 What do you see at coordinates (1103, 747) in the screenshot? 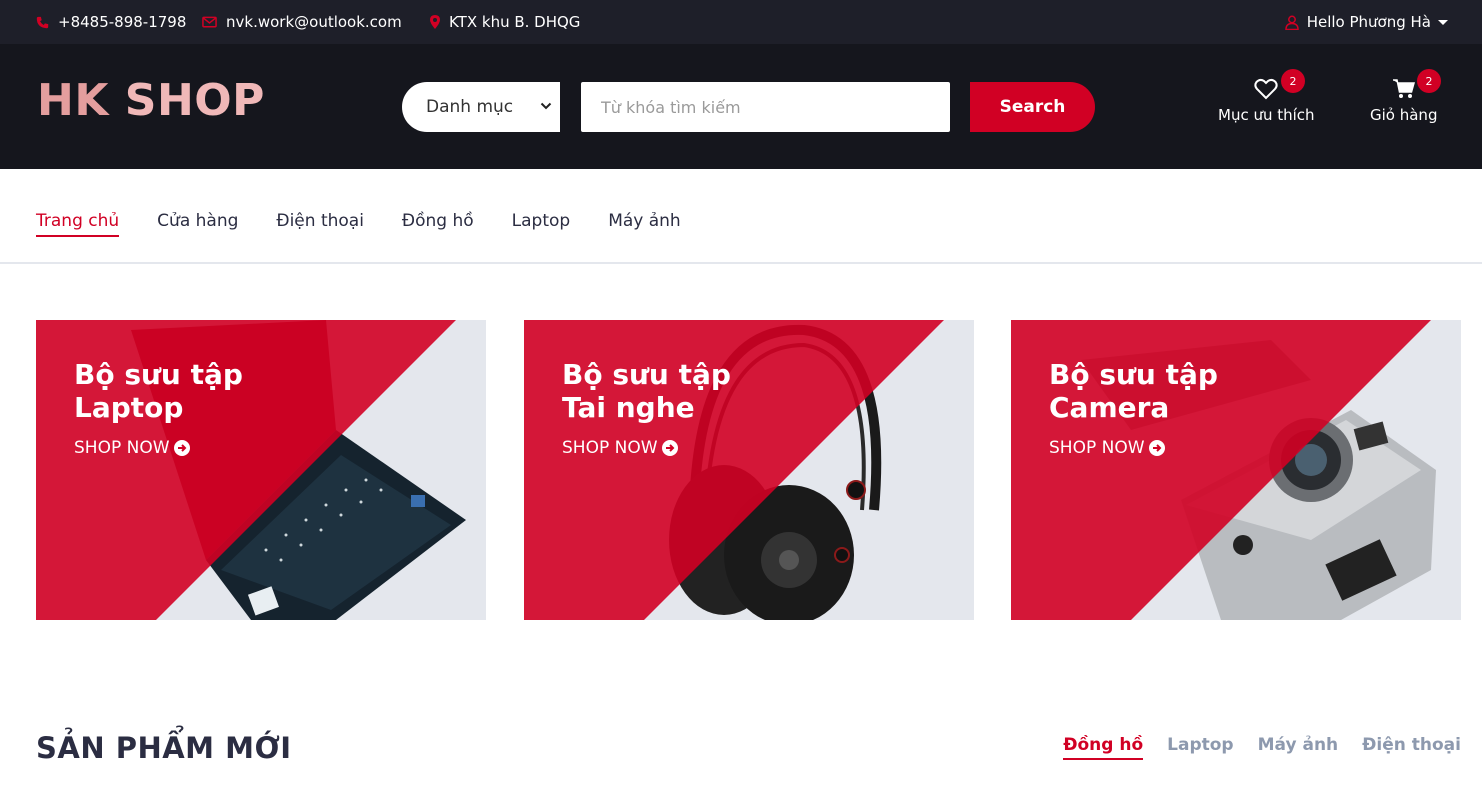
I see `tab-watches: Đồng hồ` at bounding box center [1103, 747].